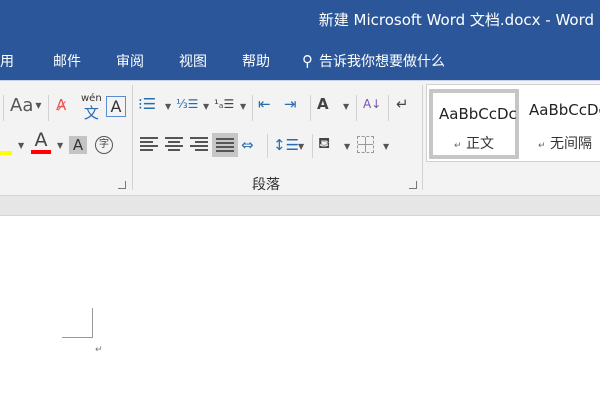 The width and height of the screenshot is (600, 413). What do you see at coordinates (300, 60) in the screenshot?
I see `ribbon-tabs: 用 邮件 审阅 视图 帮助 ⚲ 告诉我你想要做什么` at bounding box center [300, 60].